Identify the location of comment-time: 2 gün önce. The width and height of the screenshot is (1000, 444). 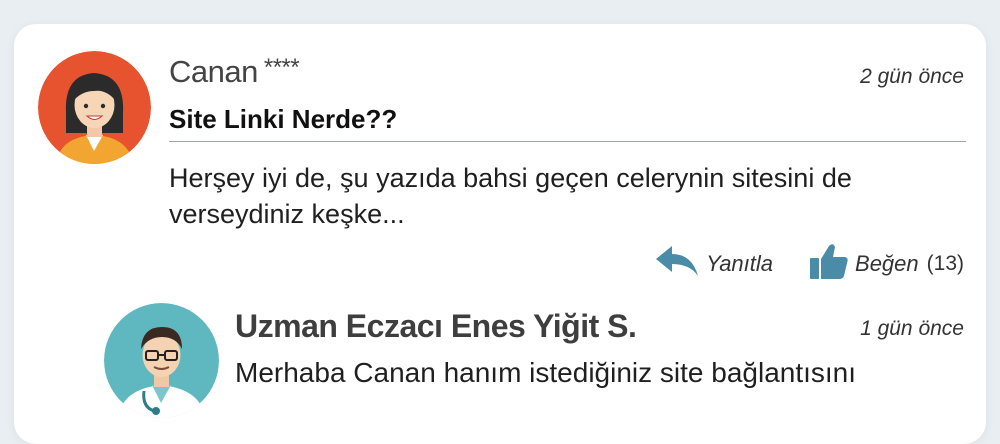
(912, 76).